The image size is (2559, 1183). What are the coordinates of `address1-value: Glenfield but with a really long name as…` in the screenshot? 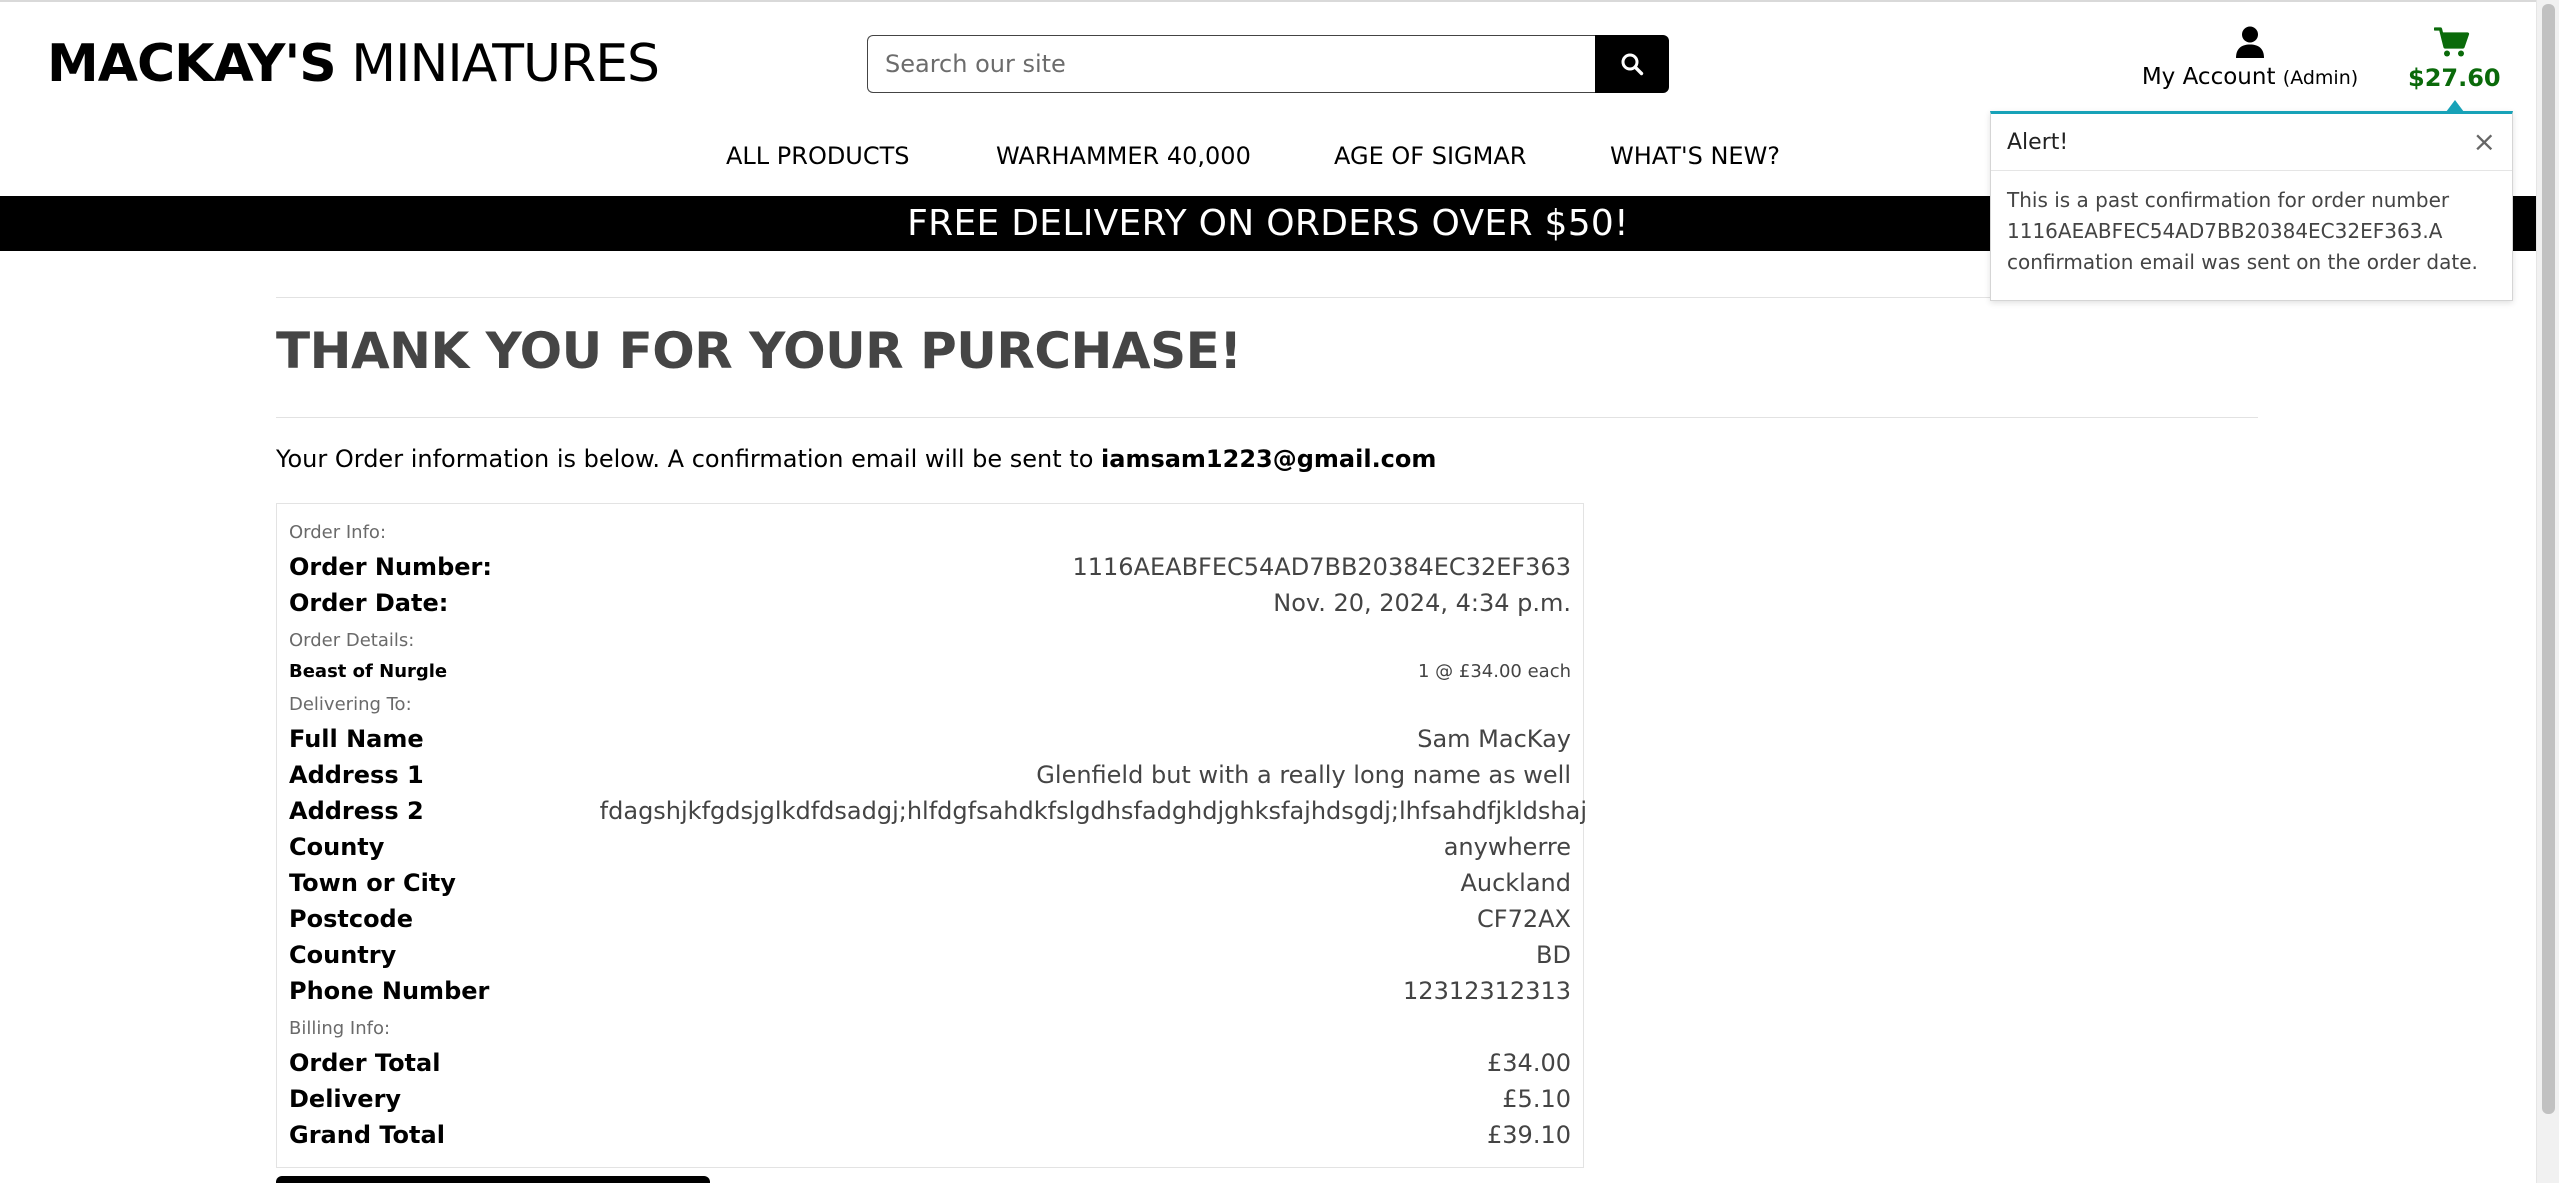 It's located at (1303, 775).